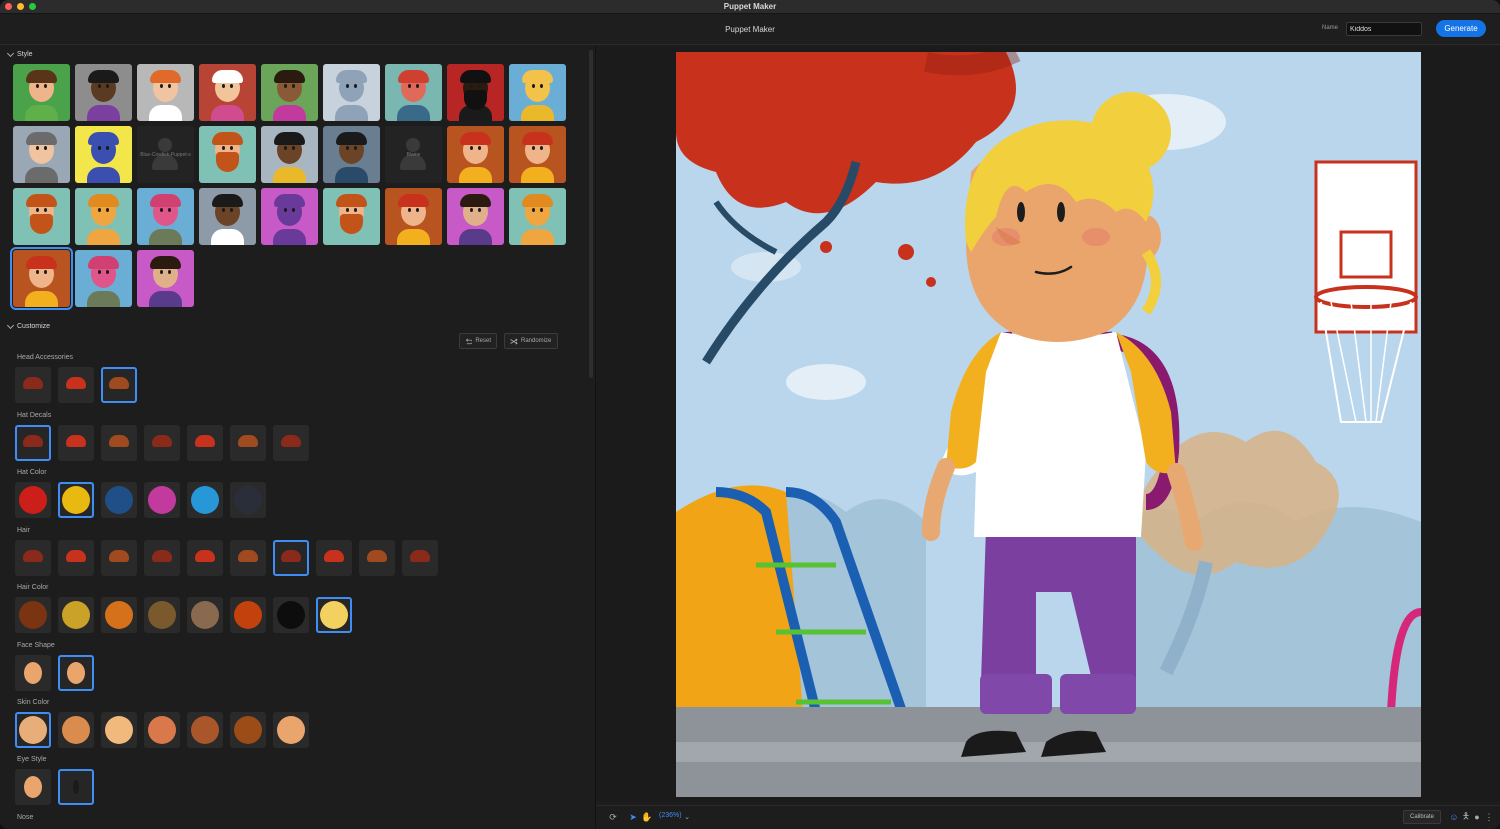 The height and width of the screenshot is (829, 1500). What do you see at coordinates (1454, 817) in the screenshot?
I see `face-tracking-icon: ☺` at bounding box center [1454, 817].